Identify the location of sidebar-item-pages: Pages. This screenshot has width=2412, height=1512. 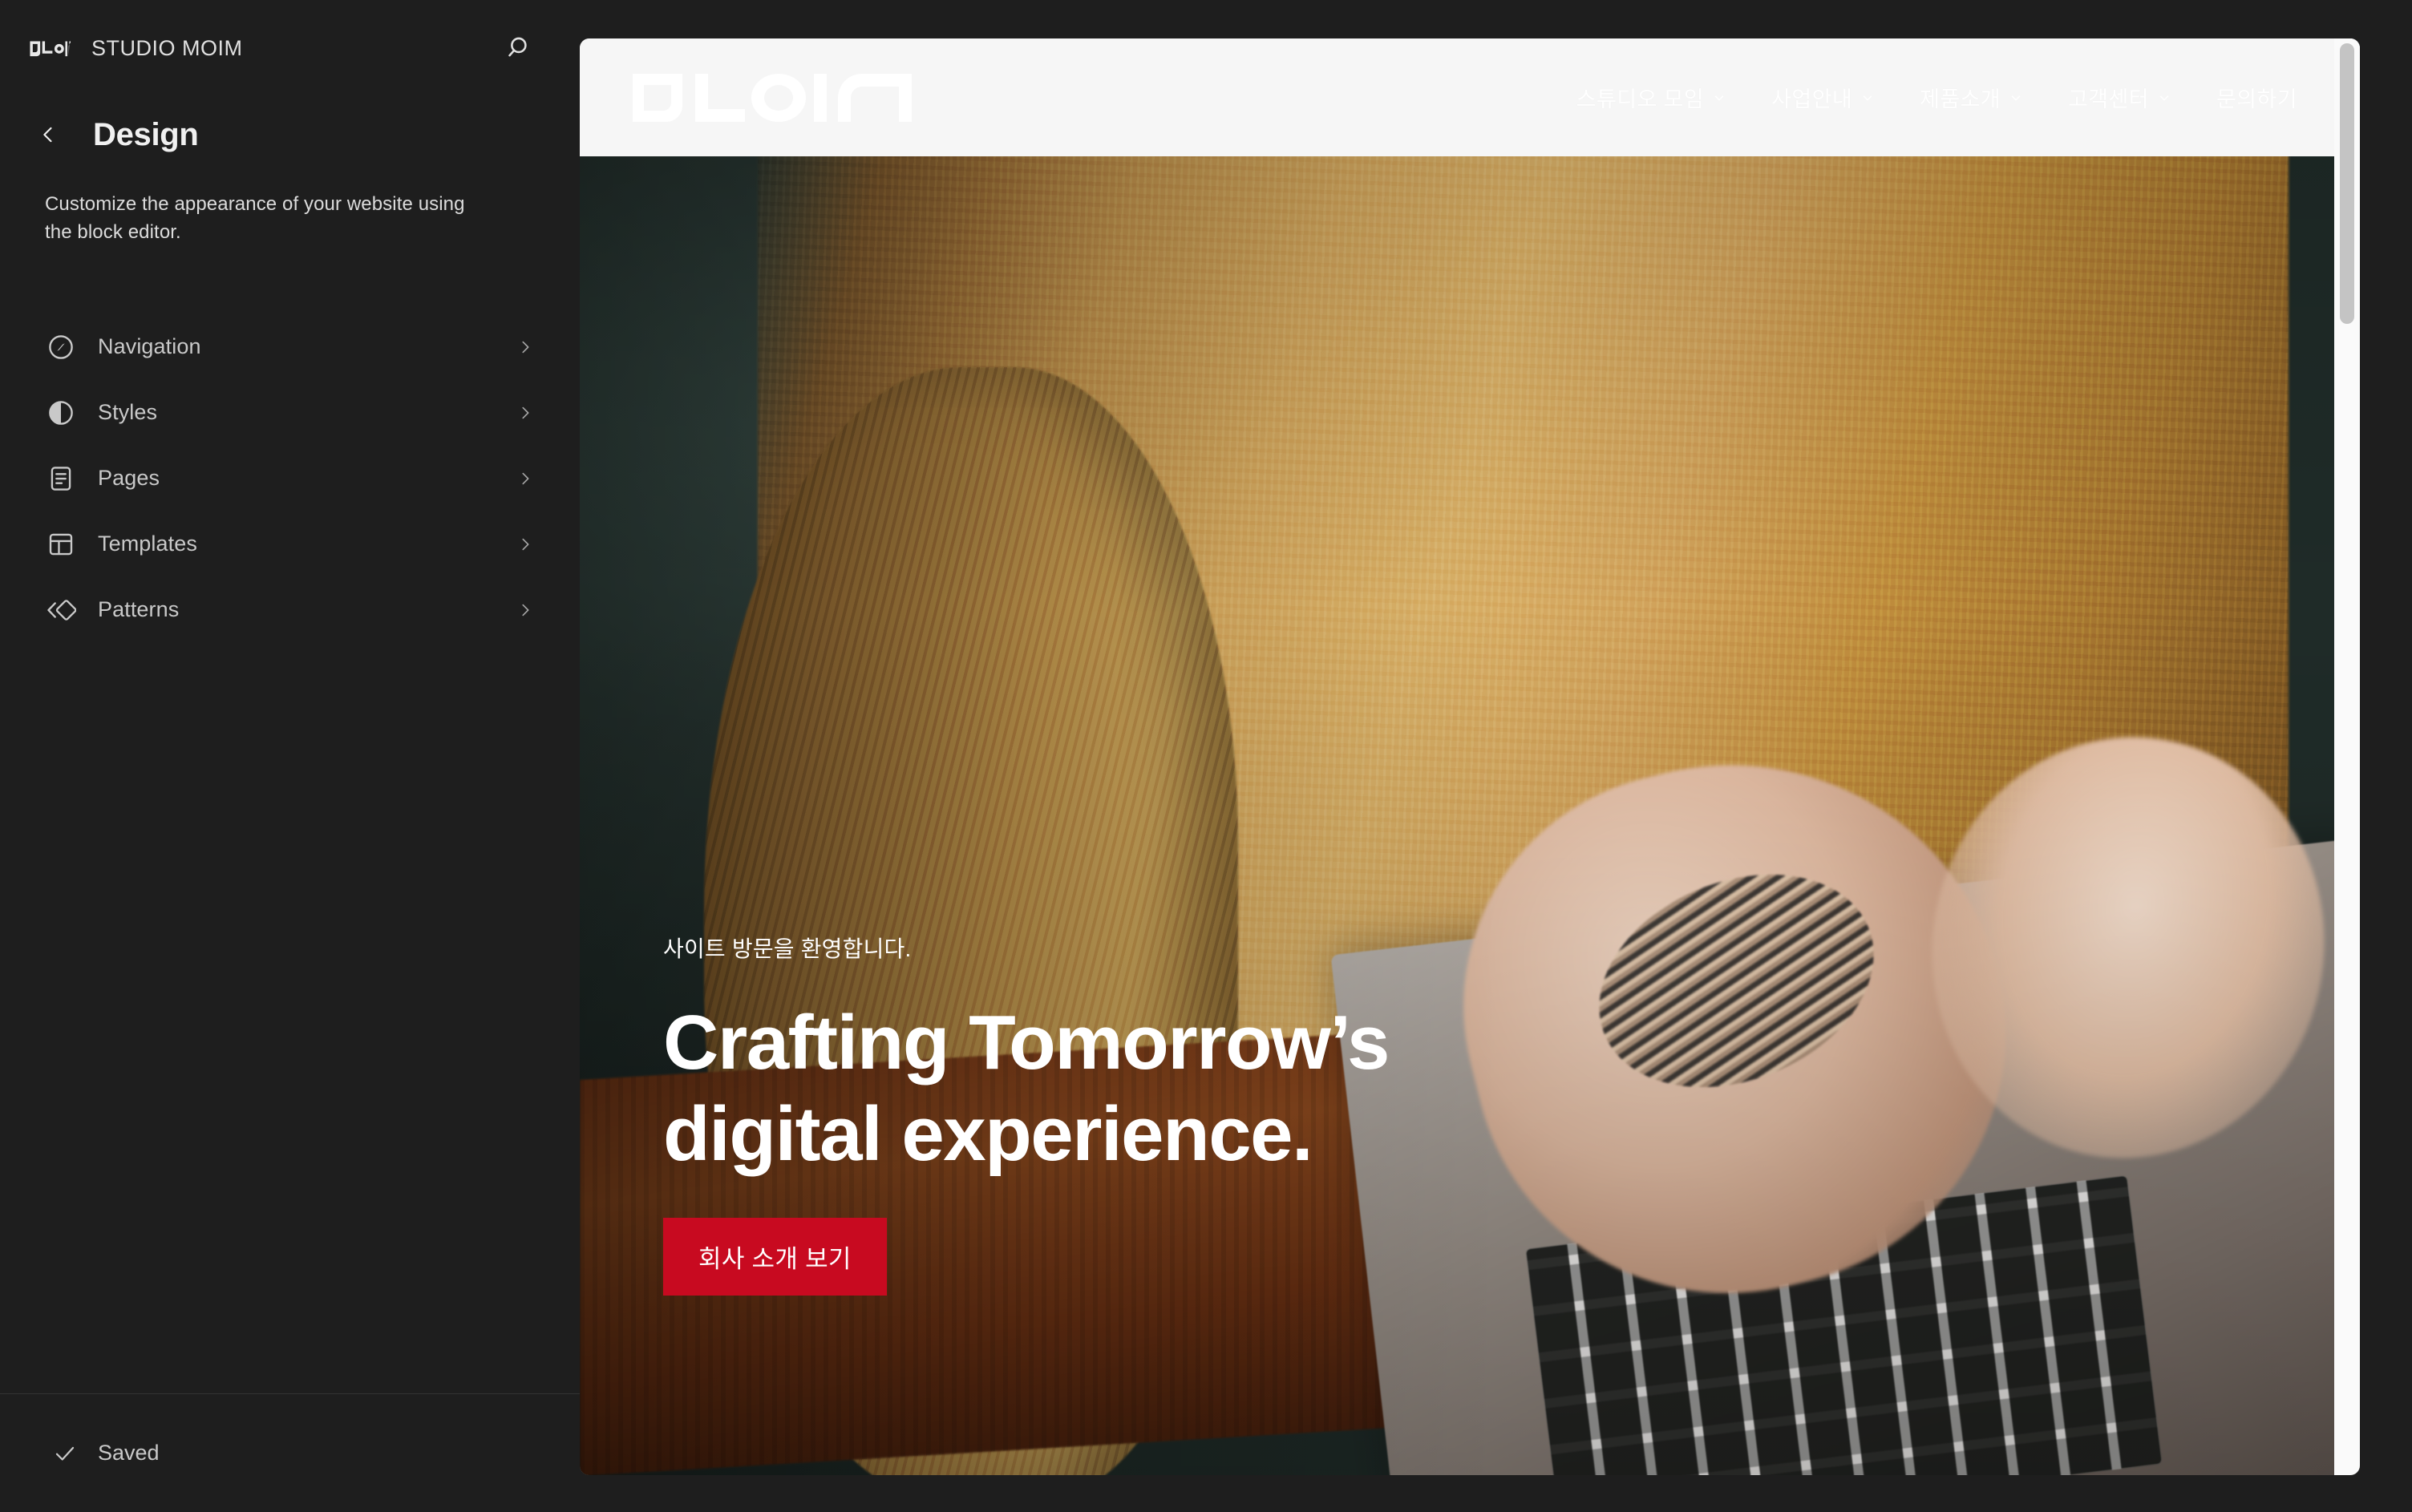
(290, 478).